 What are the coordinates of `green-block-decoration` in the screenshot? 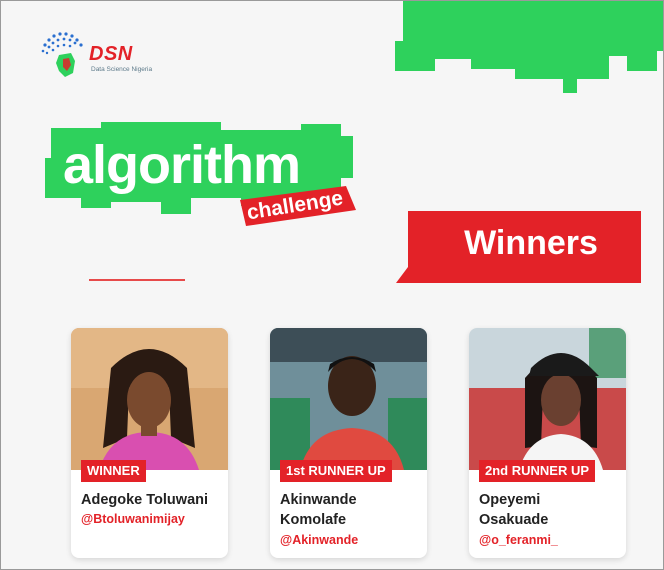 It's located at (529, 47).